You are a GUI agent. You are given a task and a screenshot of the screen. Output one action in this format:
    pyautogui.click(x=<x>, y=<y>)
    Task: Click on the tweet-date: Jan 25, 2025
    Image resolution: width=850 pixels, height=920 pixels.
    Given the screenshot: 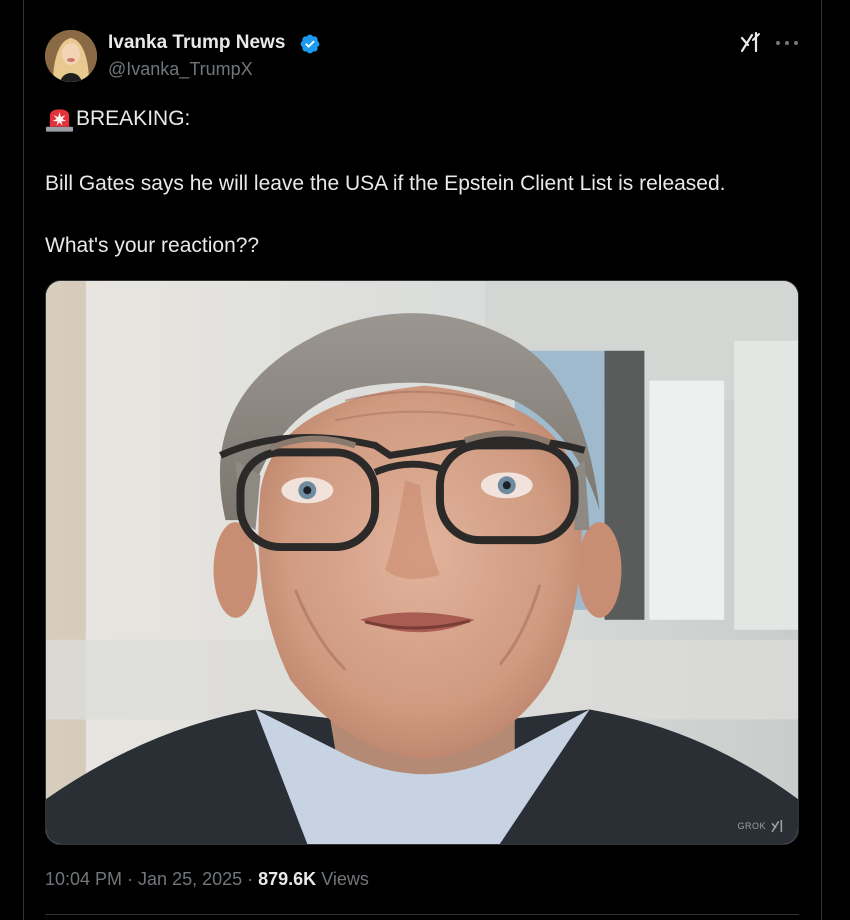 What is the action you would take?
    pyautogui.click(x=190, y=879)
    